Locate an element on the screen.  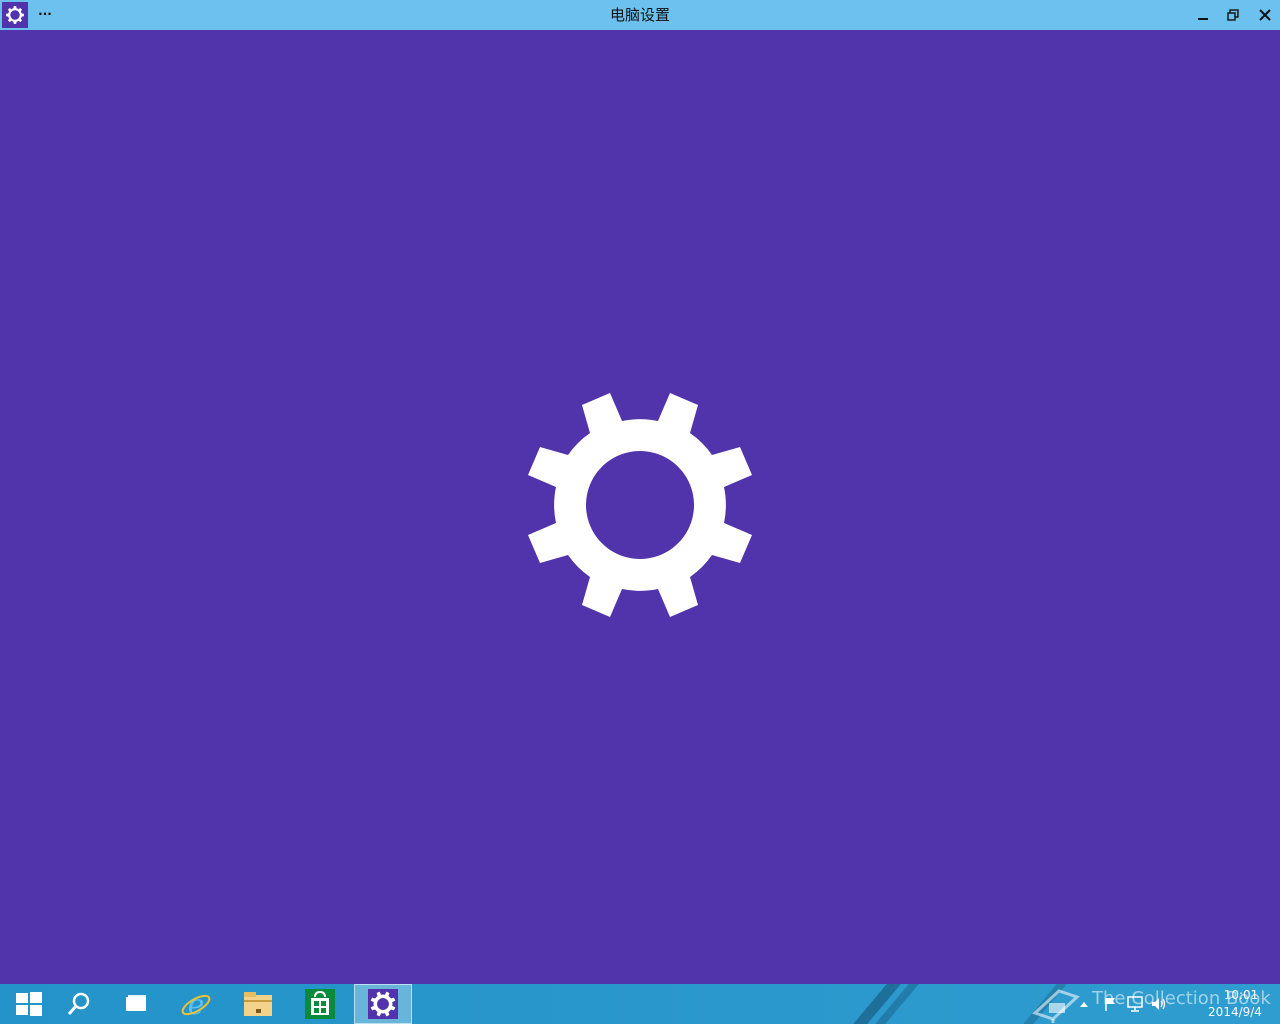
restore-icon is located at coordinates (1233, 15).